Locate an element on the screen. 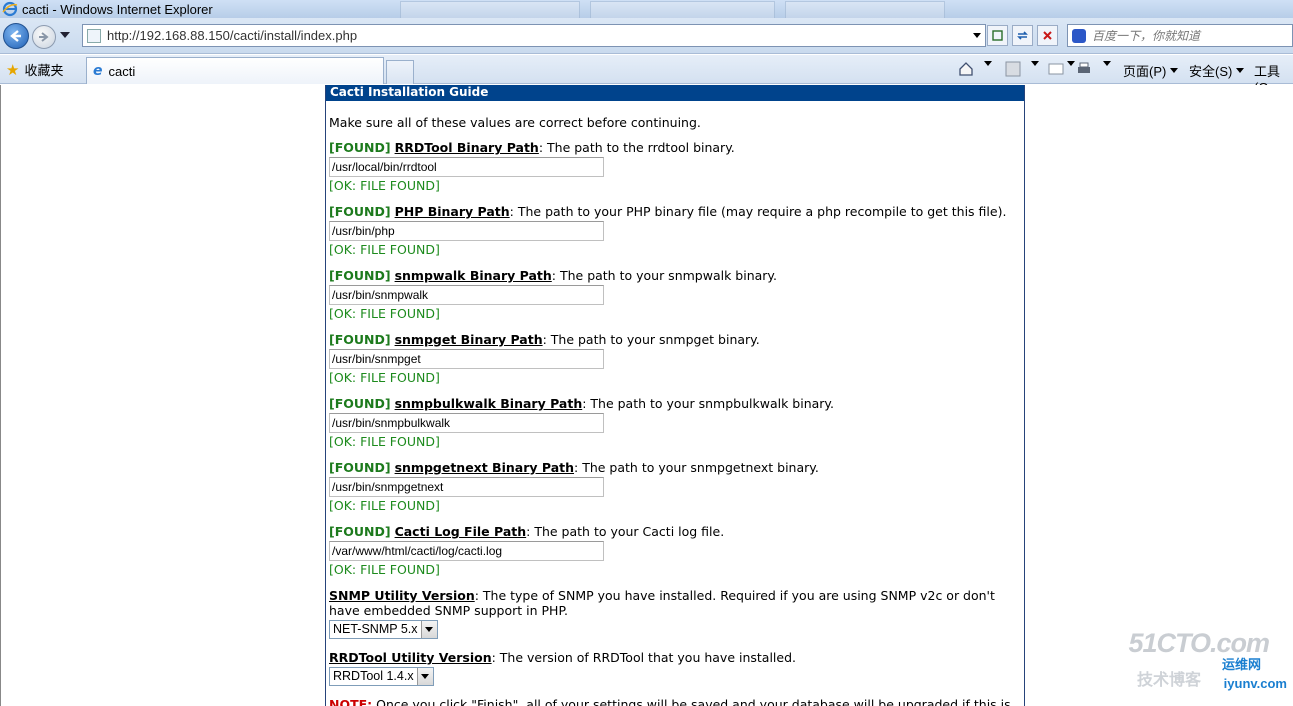  star-icon: ★ is located at coordinates (13, 70).